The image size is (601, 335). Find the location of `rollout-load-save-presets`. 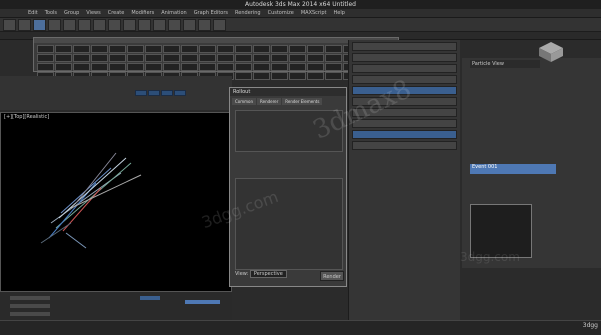

rollout-load-save-presets is located at coordinates (404, 145).